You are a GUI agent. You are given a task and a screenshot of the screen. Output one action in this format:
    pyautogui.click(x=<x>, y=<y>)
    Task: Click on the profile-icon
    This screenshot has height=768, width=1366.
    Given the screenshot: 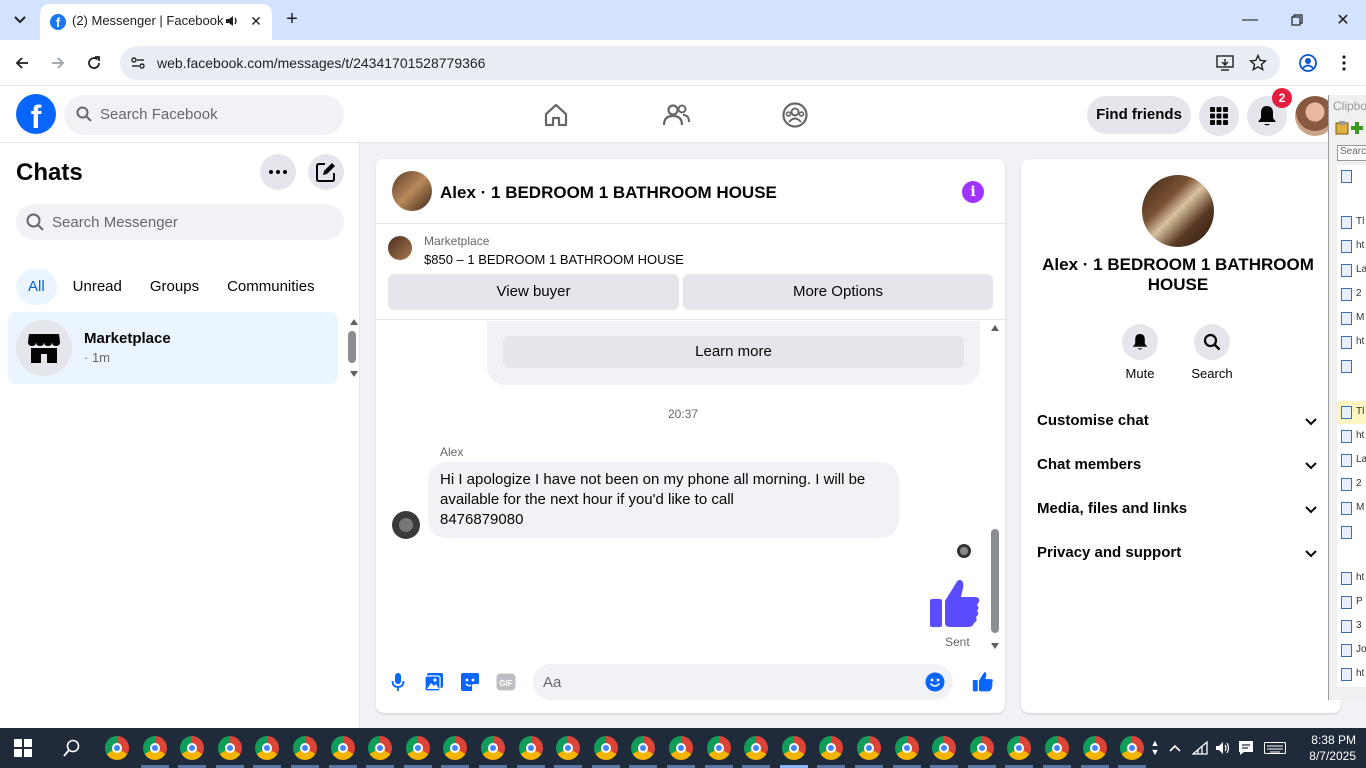 What is the action you would take?
    pyautogui.click(x=1308, y=63)
    